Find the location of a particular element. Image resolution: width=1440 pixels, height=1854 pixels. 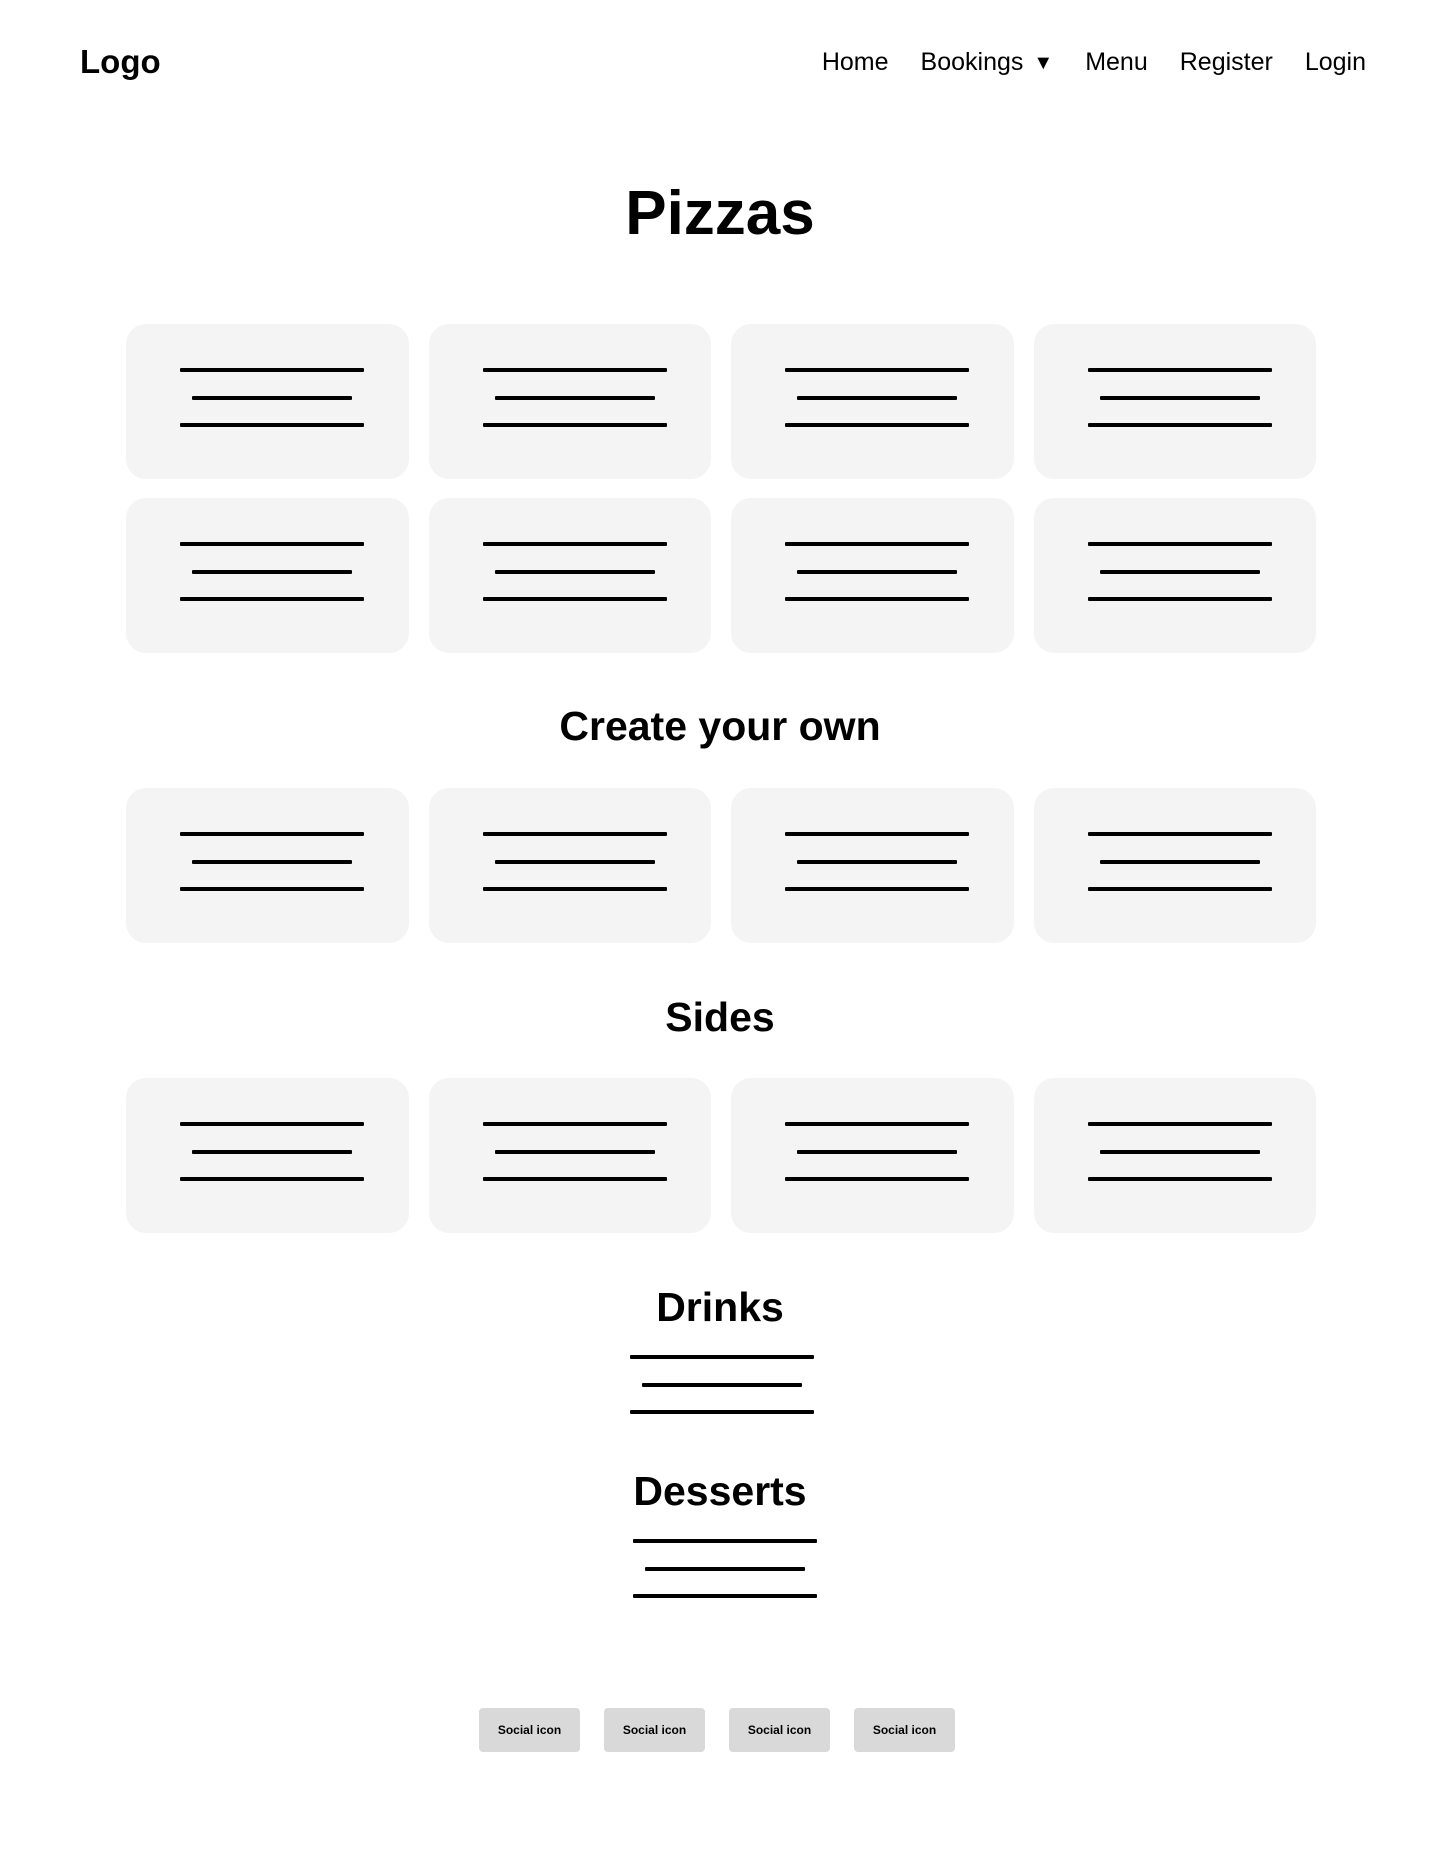

section-title-create-your-own: Create your own is located at coordinates (720, 726).